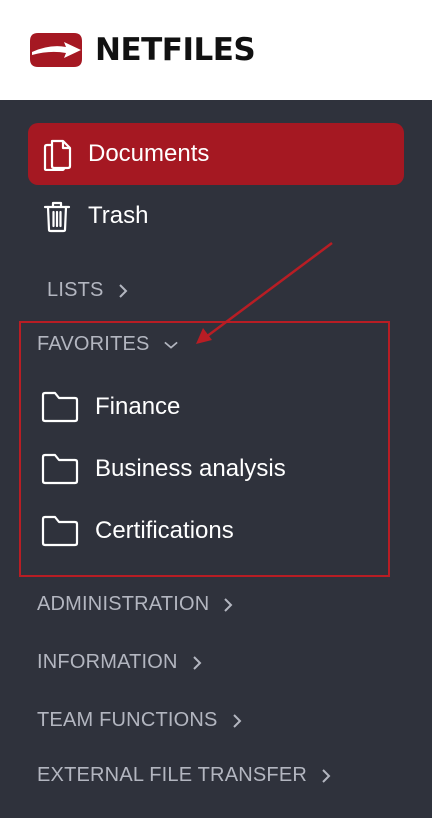  Describe the element at coordinates (175, 50) in the screenshot. I see `brand-name: NETFILES` at that location.